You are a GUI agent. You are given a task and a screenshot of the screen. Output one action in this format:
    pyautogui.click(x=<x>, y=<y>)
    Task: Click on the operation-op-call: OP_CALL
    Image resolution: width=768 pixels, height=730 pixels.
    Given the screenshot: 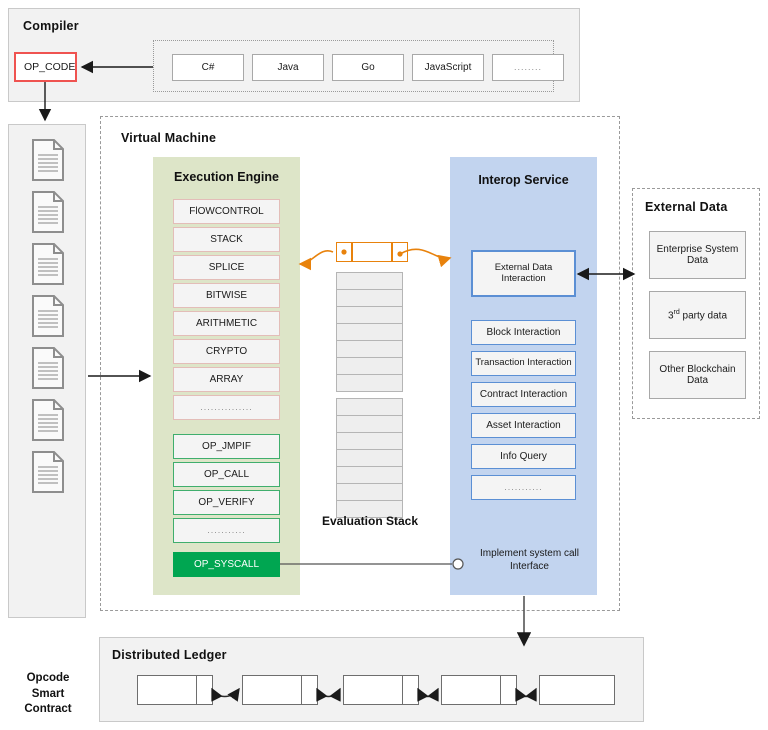 What is the action you would take?
    pyautogui.click(x=226, y=474)
    